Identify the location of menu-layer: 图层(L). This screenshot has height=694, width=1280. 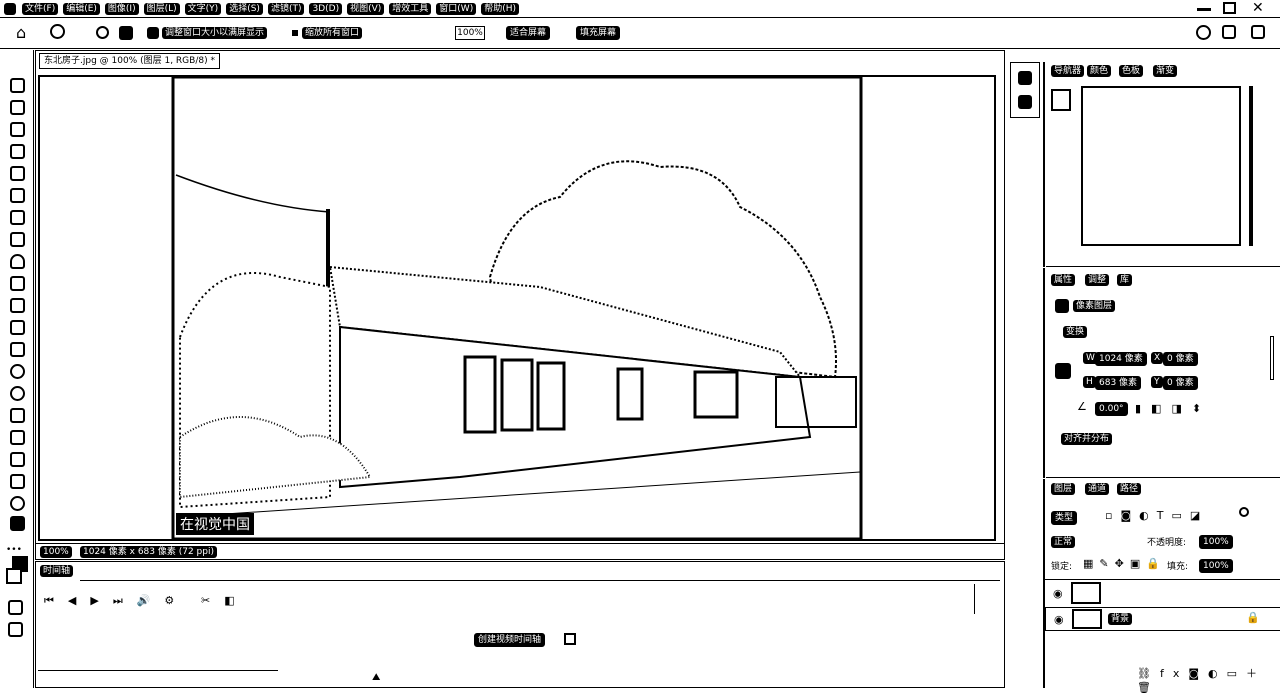
(161, 8).